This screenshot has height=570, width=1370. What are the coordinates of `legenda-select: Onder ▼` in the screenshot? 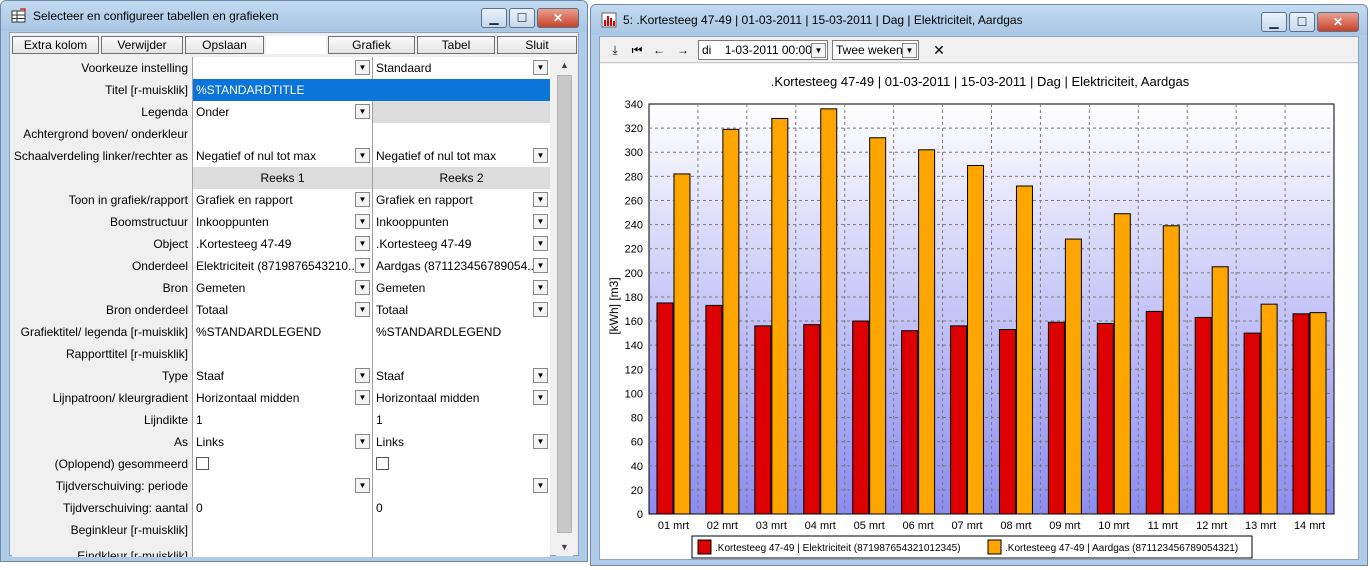 It's located at (283, 112).